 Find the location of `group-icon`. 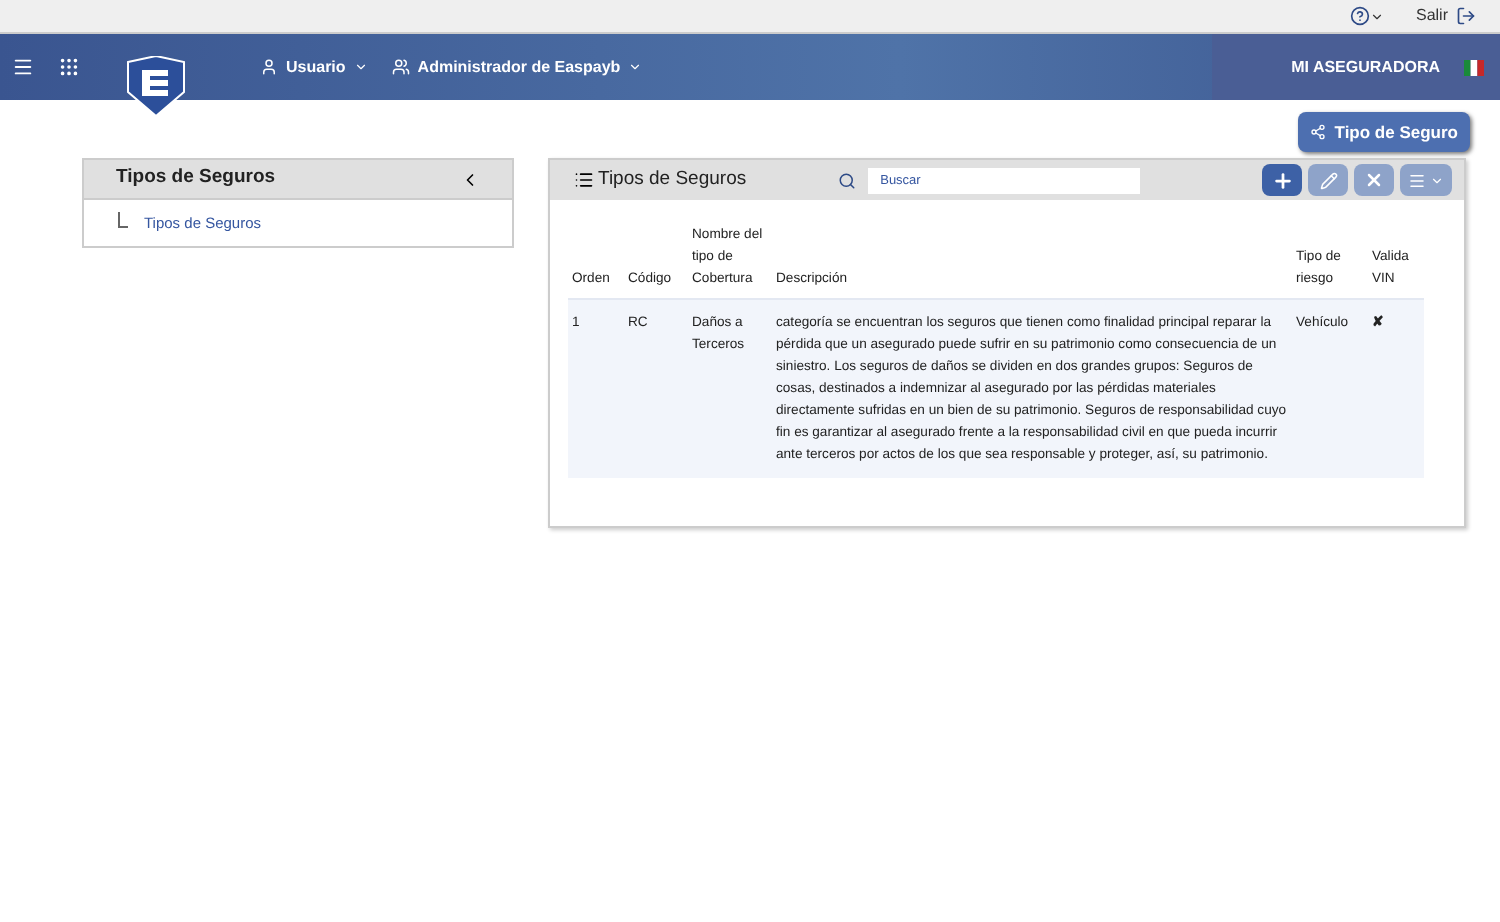

group-icon is located at coordinates (400, 67).